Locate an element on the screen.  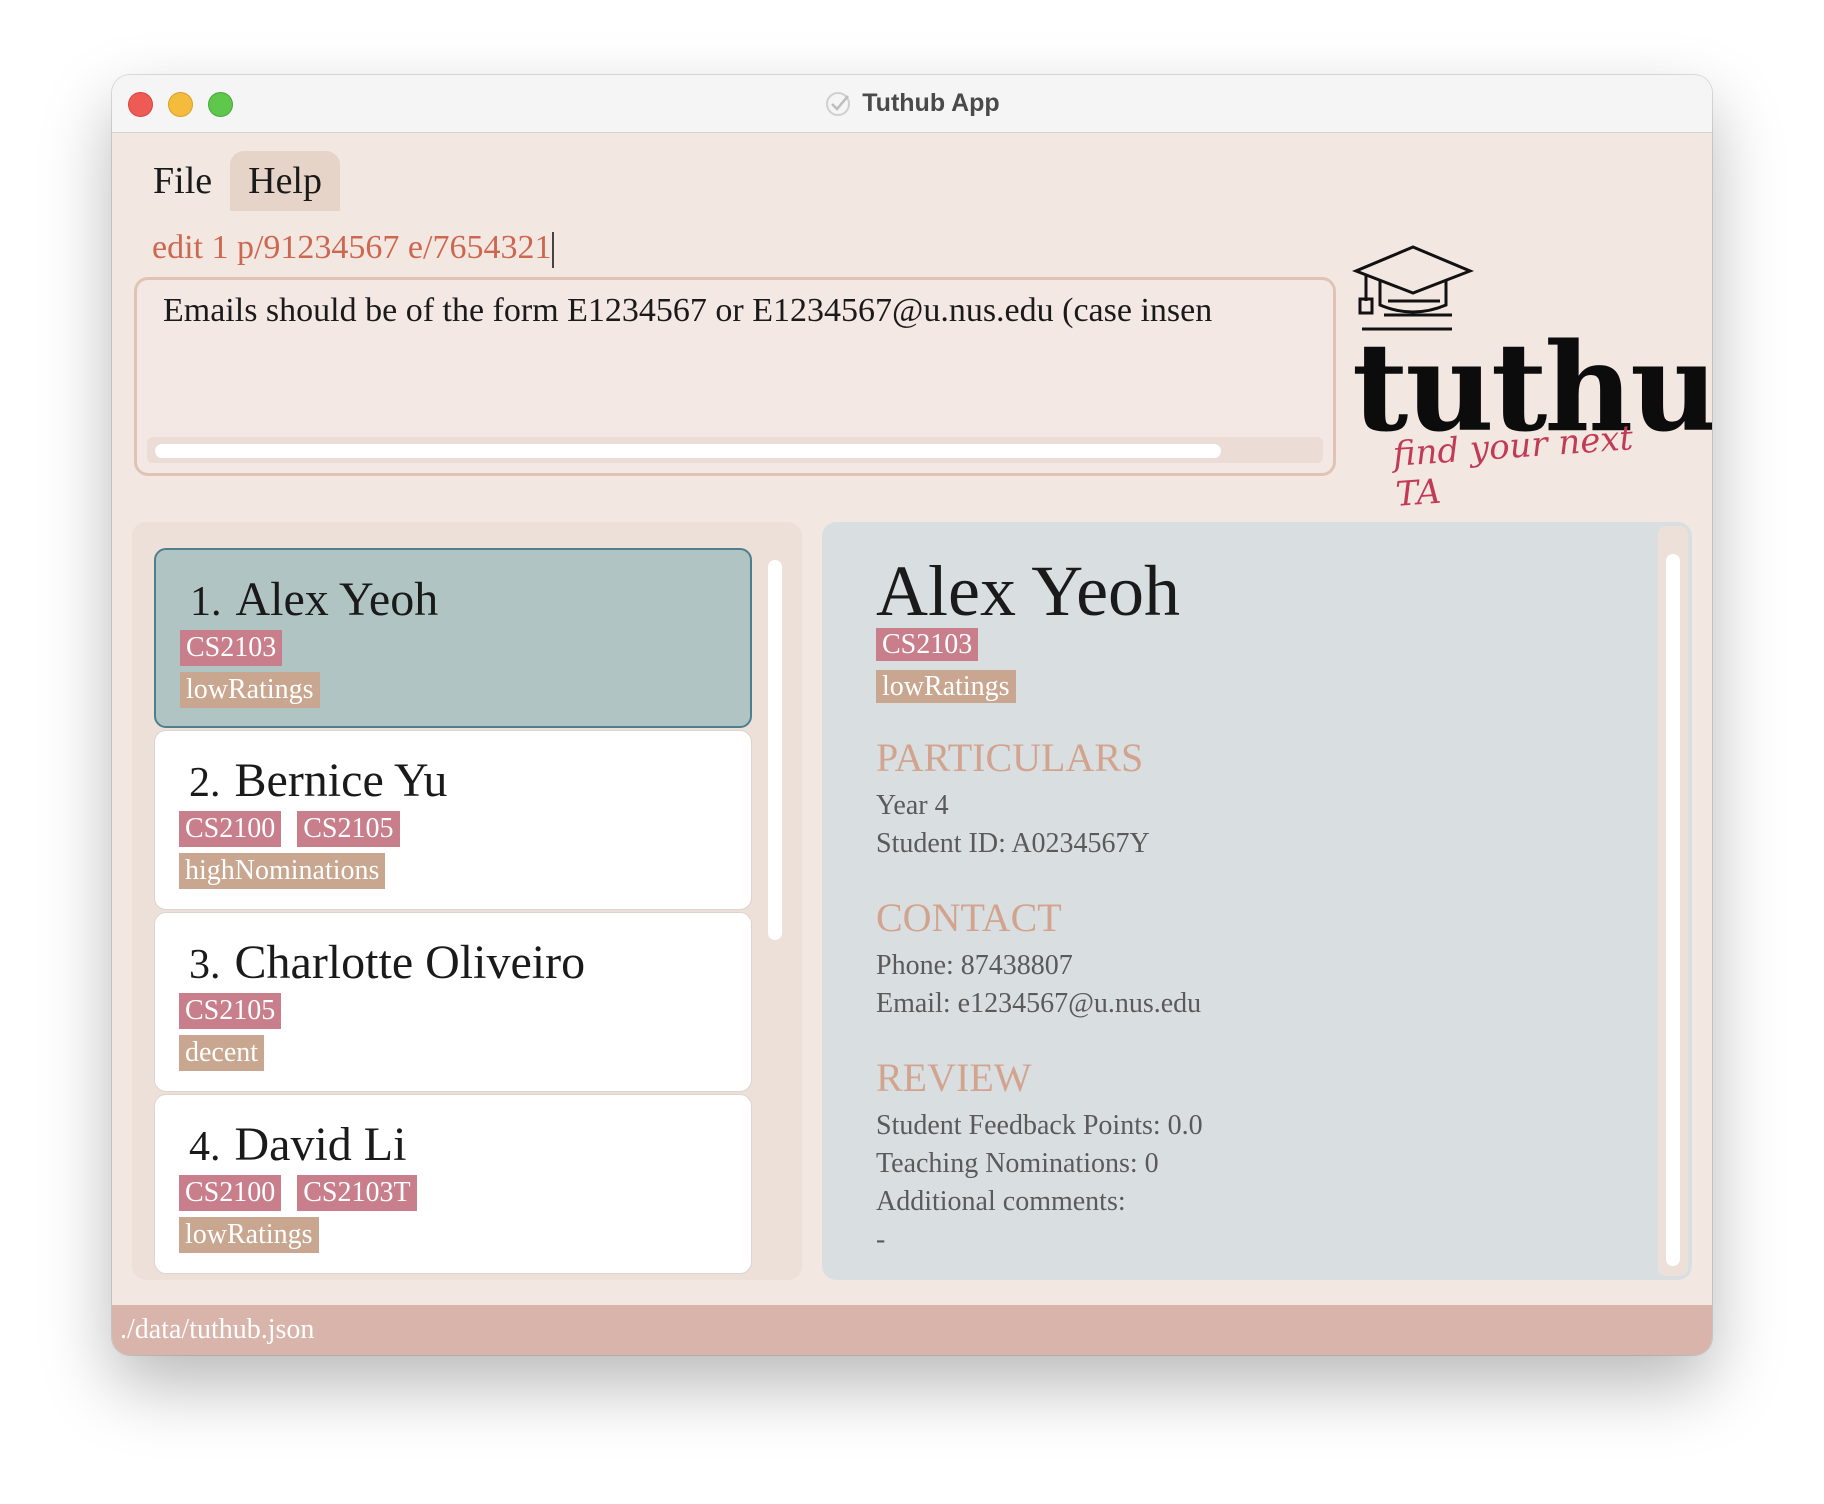
tutor-name: David Li is located at coordinates (320, 1144).